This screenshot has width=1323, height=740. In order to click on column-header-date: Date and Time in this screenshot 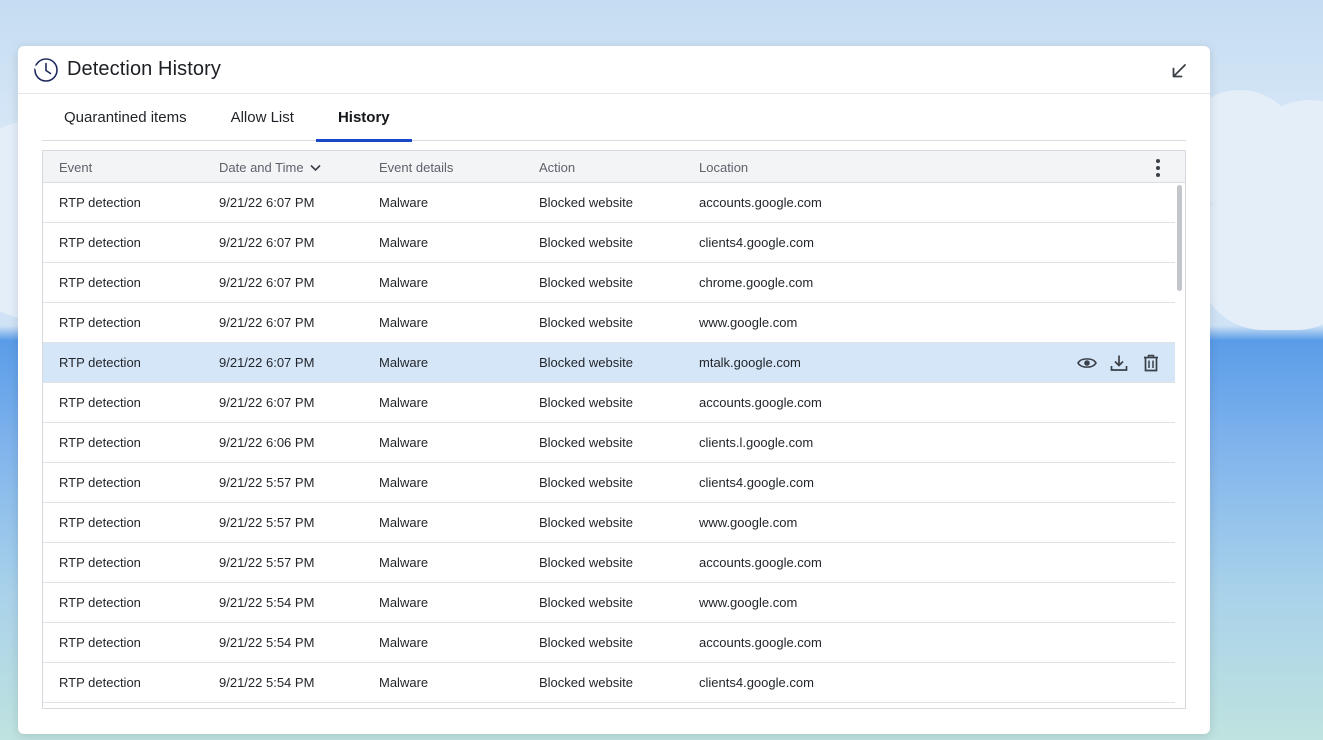, I will do `click(270, 167)`.